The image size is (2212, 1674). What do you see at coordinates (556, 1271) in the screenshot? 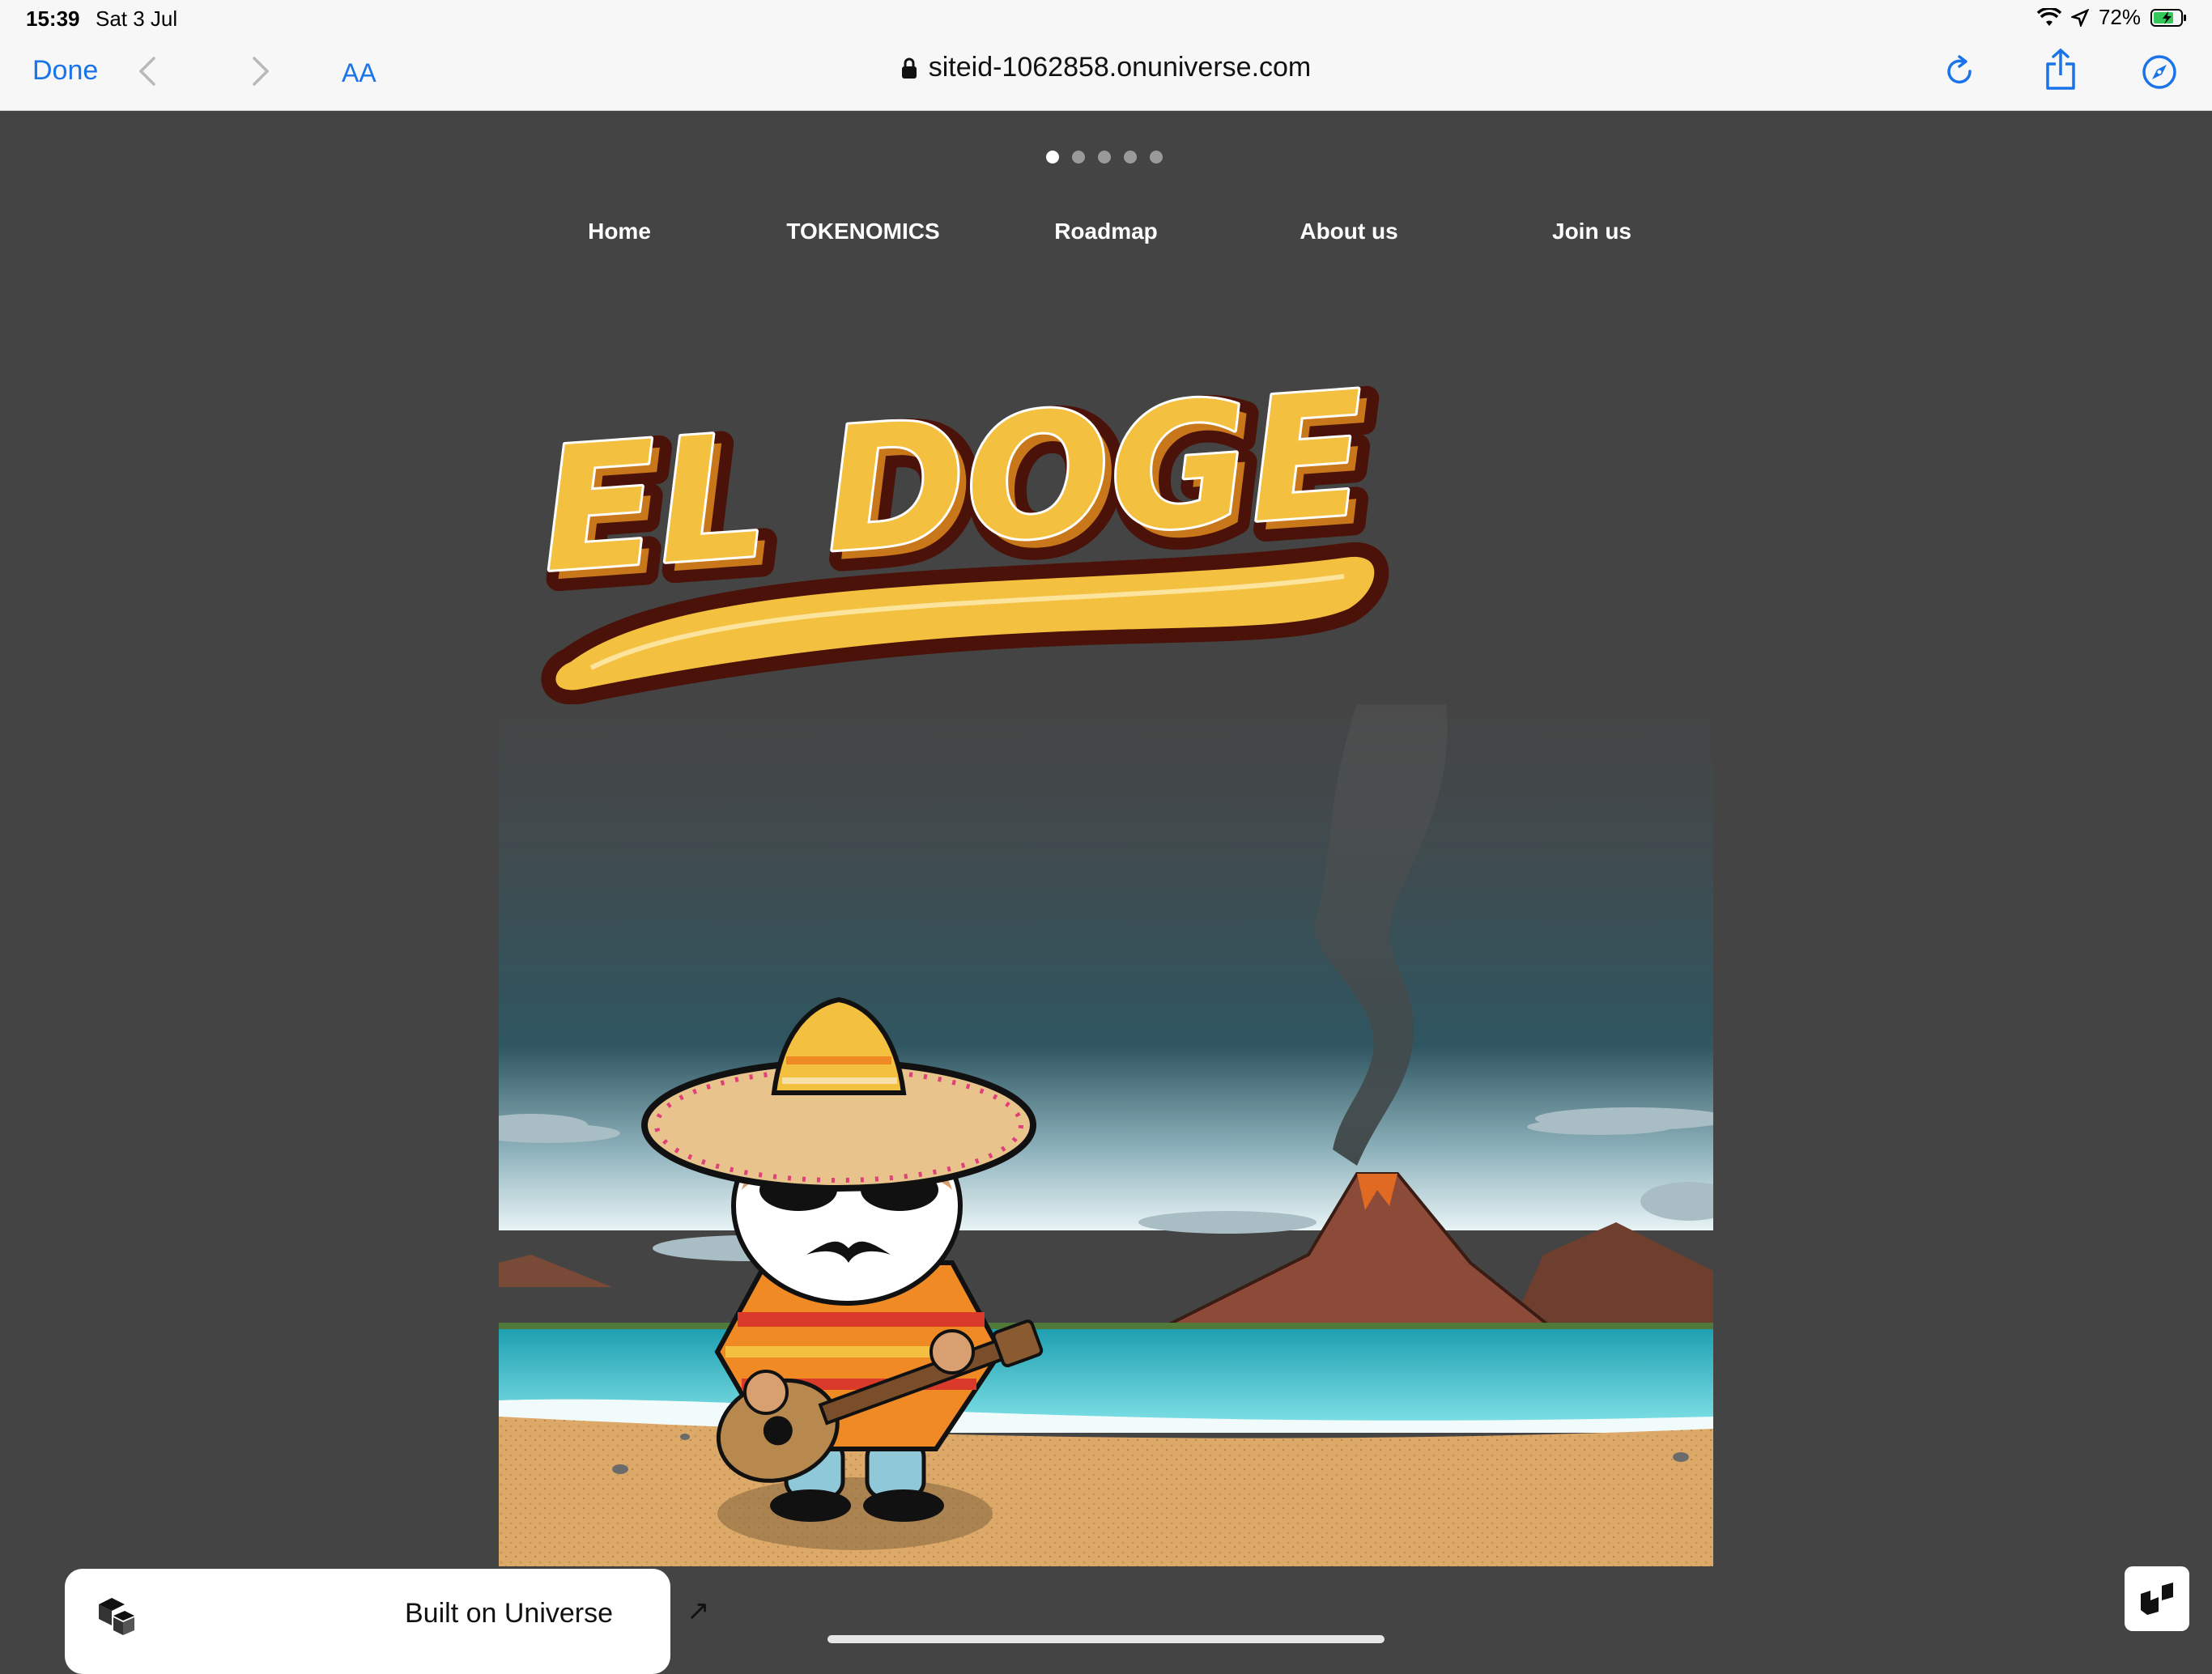
I see `left-hills` at bounding box center [556, 1271].